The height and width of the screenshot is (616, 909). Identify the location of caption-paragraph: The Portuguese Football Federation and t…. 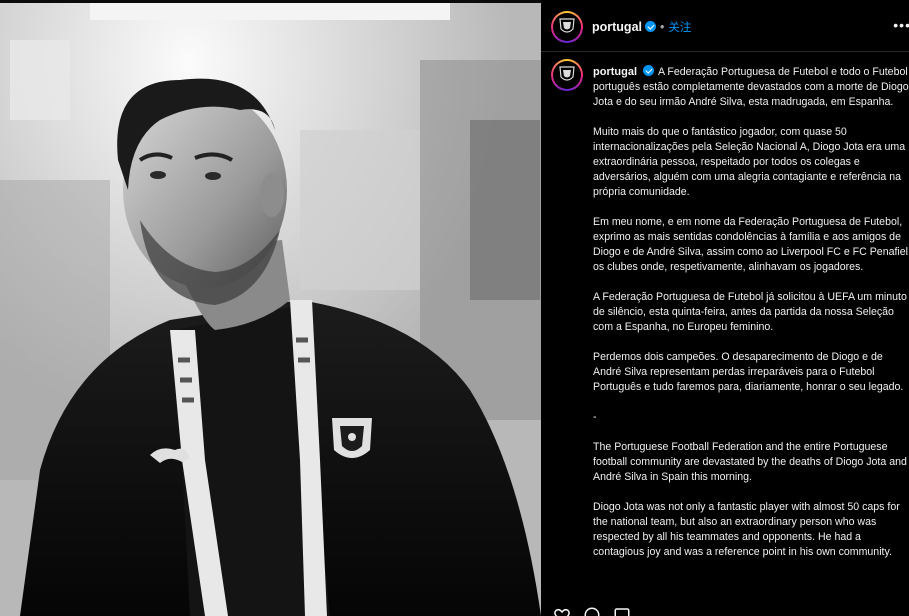
(750, 462).